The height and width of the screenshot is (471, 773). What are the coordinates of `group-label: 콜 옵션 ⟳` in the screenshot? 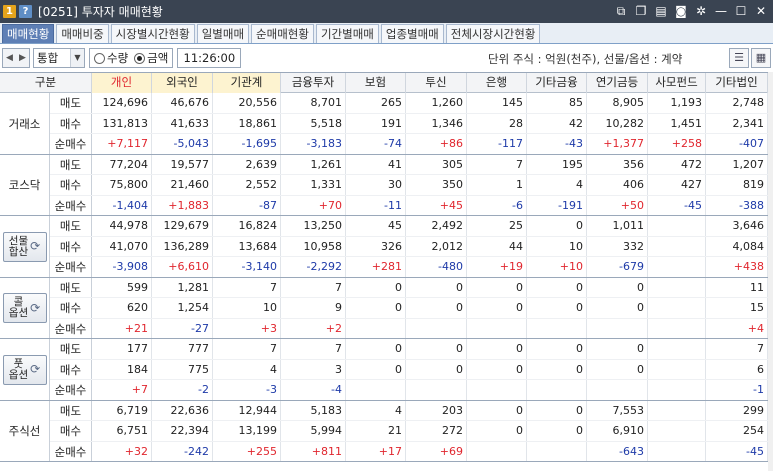 It's located at (25, 308).